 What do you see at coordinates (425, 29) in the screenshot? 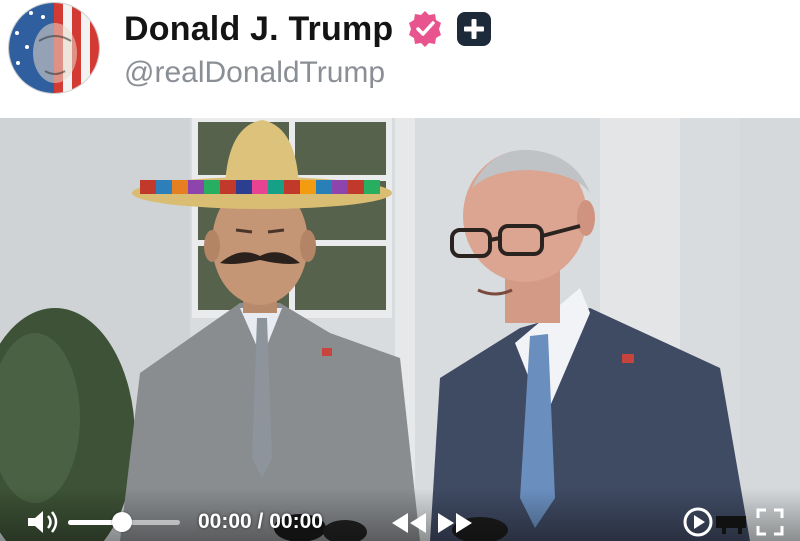
I see `verified-badge-icon` at bounding box center [425, 29].